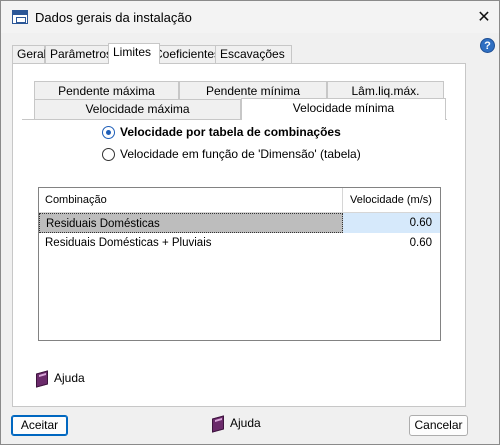 This screenshot has height=445, width=500. Describe the element at coordinates (106, 91) in the screenshot. I see `tab-pendente-maxima: Pendente máxima` at that location.